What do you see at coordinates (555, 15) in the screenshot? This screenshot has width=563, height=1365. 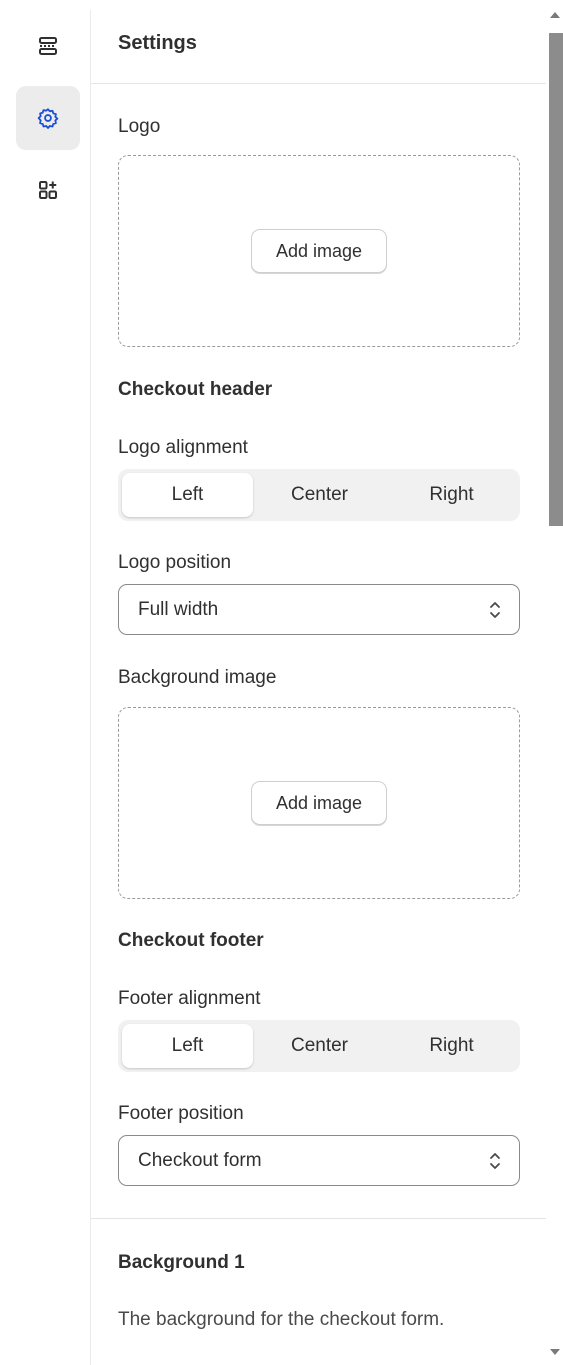 I see `scroll-up-arrow-icon` at bounding box center [555, 15].